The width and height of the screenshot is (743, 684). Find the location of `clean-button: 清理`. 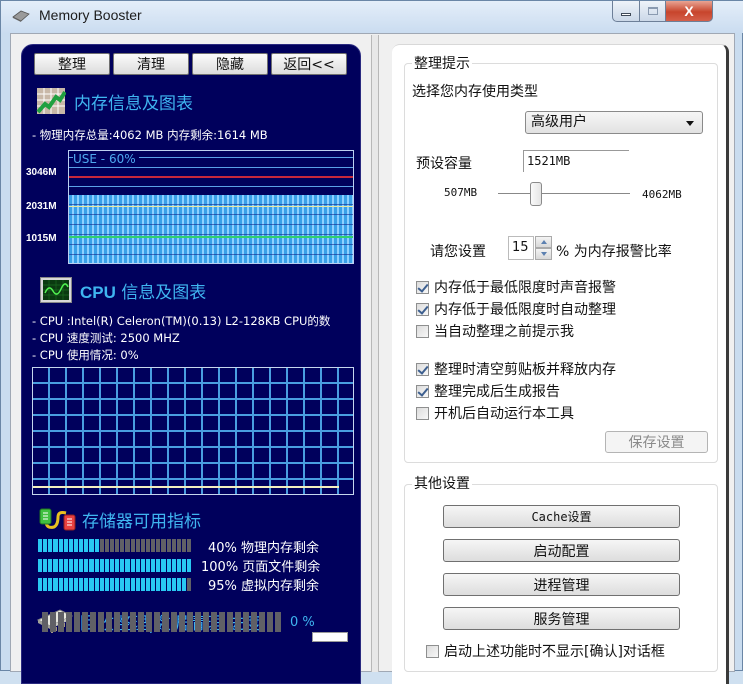

clean-button: 清理 is located at coordinates (151, 64).